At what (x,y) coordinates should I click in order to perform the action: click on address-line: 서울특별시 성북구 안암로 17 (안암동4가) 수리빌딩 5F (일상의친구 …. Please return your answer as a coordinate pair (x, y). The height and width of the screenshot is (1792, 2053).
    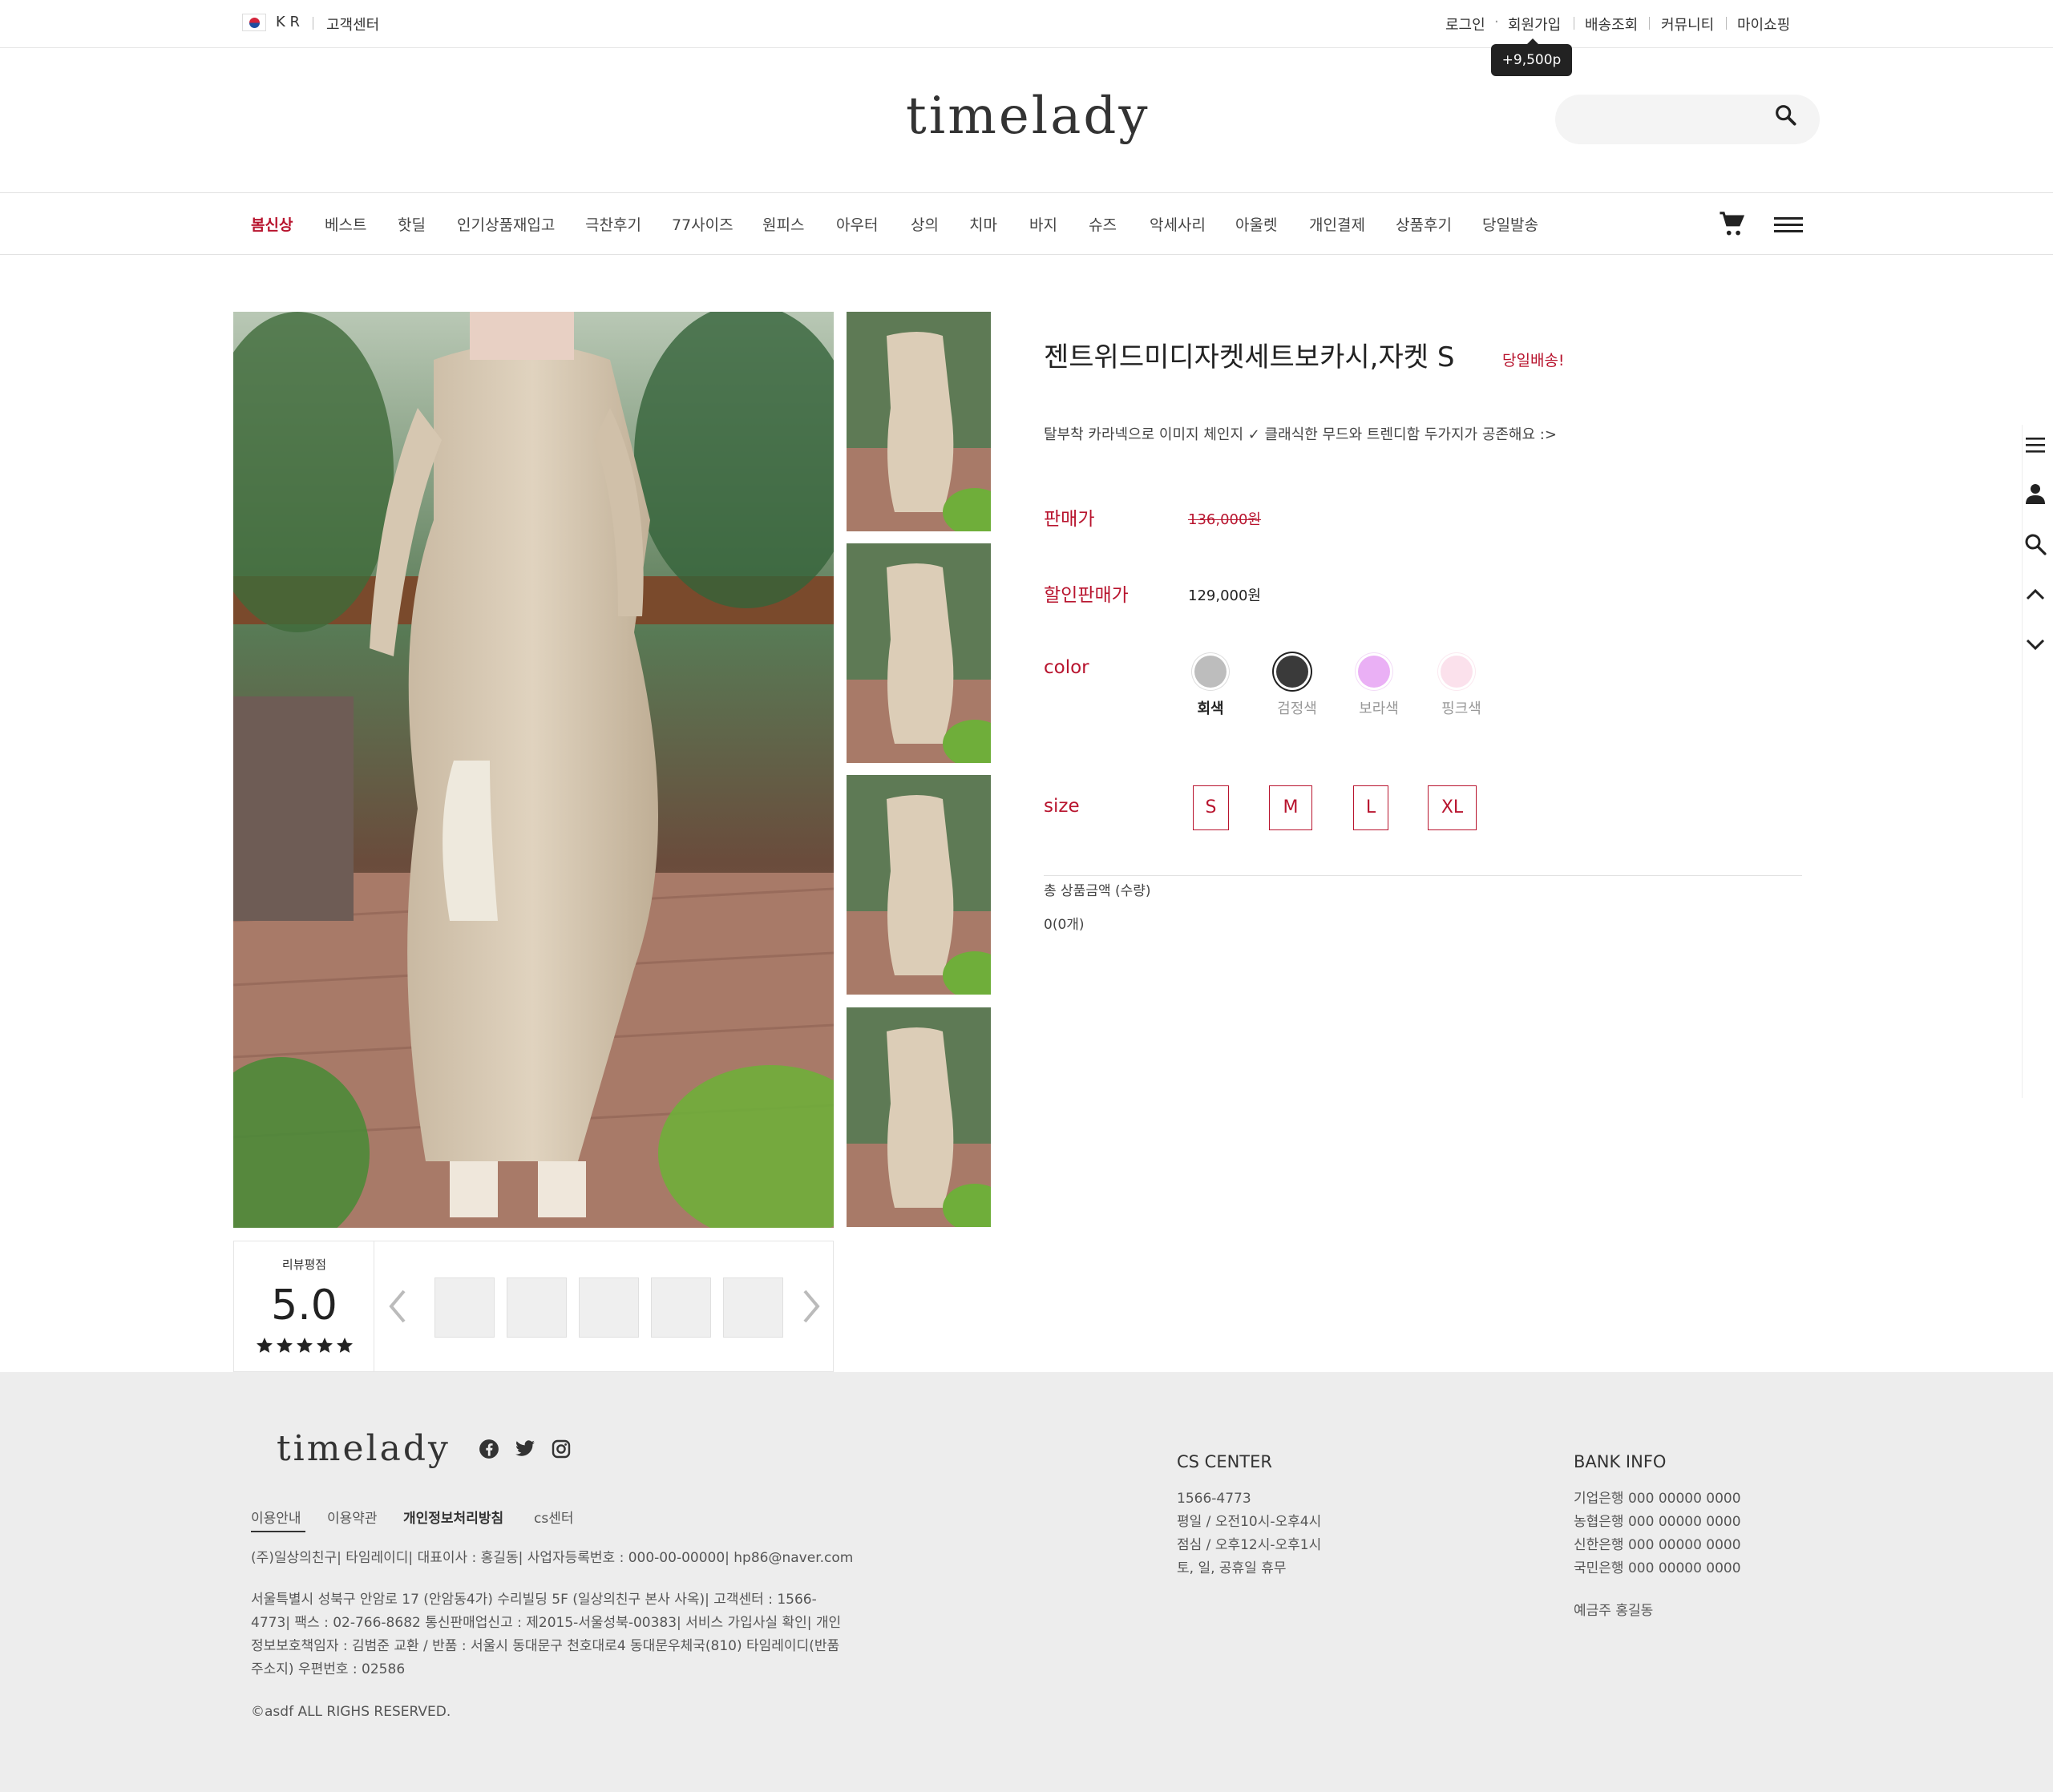
    Looking at the image, I should click on (534, 1600).